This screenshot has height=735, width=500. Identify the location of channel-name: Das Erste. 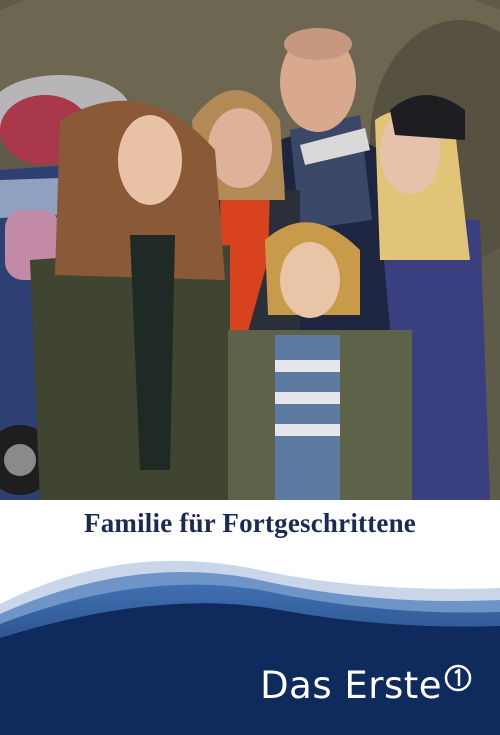
(351, 685).